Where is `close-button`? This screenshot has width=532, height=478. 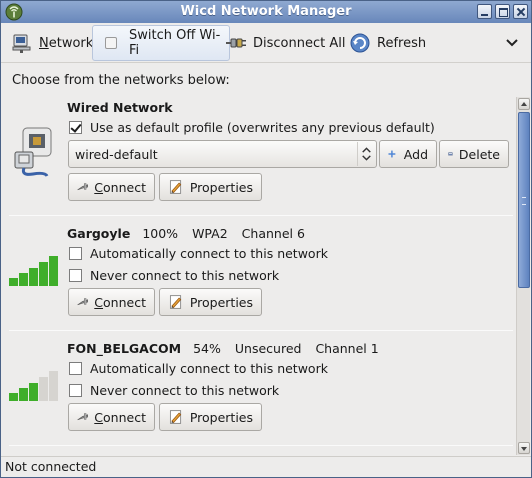
close-button is located at coordinates (520, 11).